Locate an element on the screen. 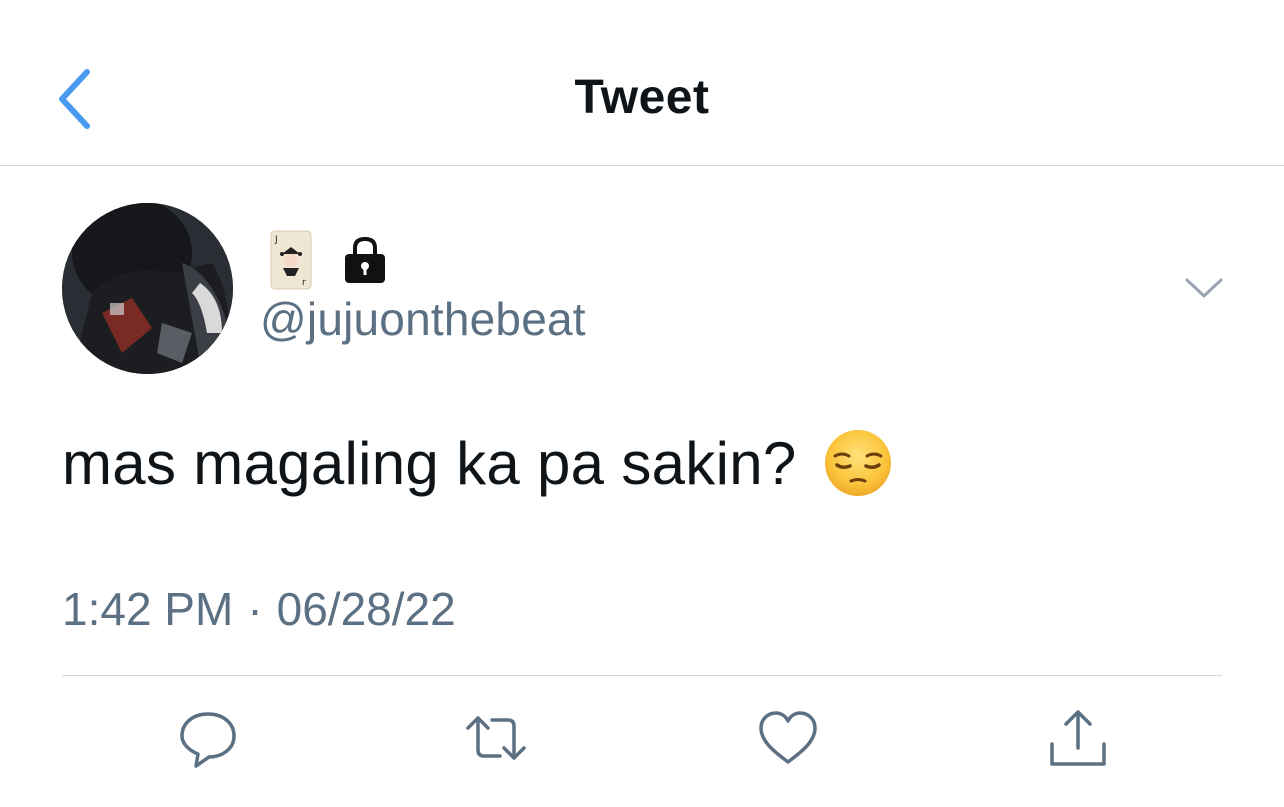 This screenshot has height=807, width=1284. user-handle: @jujuonthebeat is located at coordinates (423, 319).